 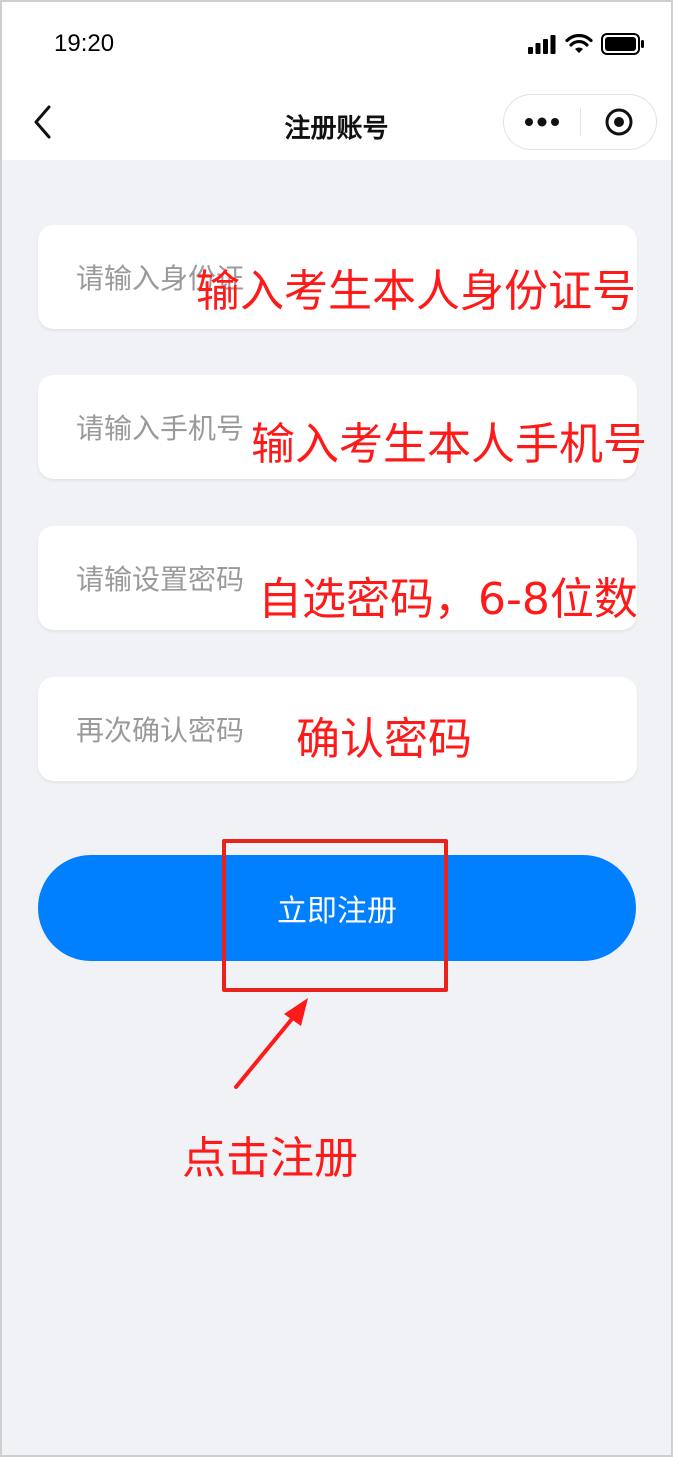 I want to click on password-placeholder: 请输设置密码, so click(x=160, y=579).